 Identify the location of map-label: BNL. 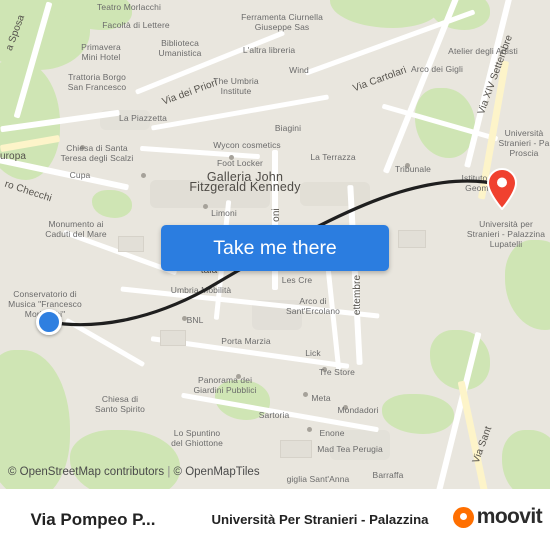
(195, 320).